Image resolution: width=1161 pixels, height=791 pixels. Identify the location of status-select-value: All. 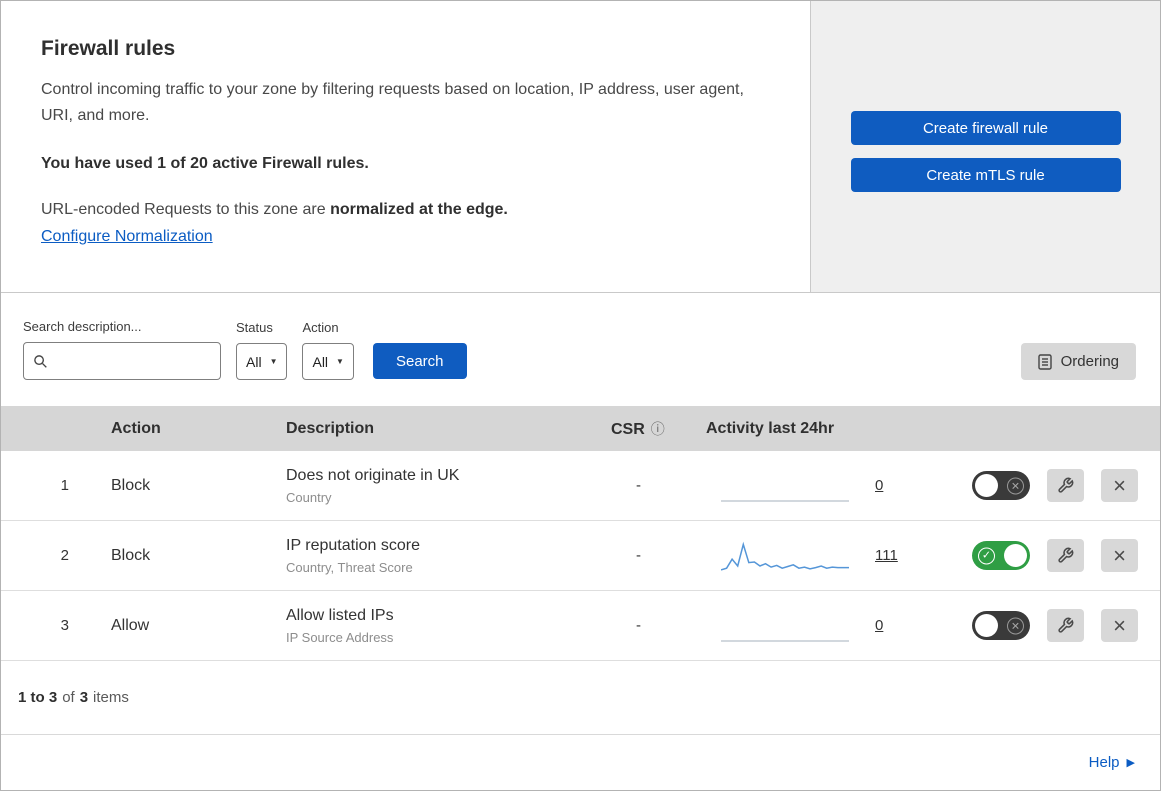
(254, 361).